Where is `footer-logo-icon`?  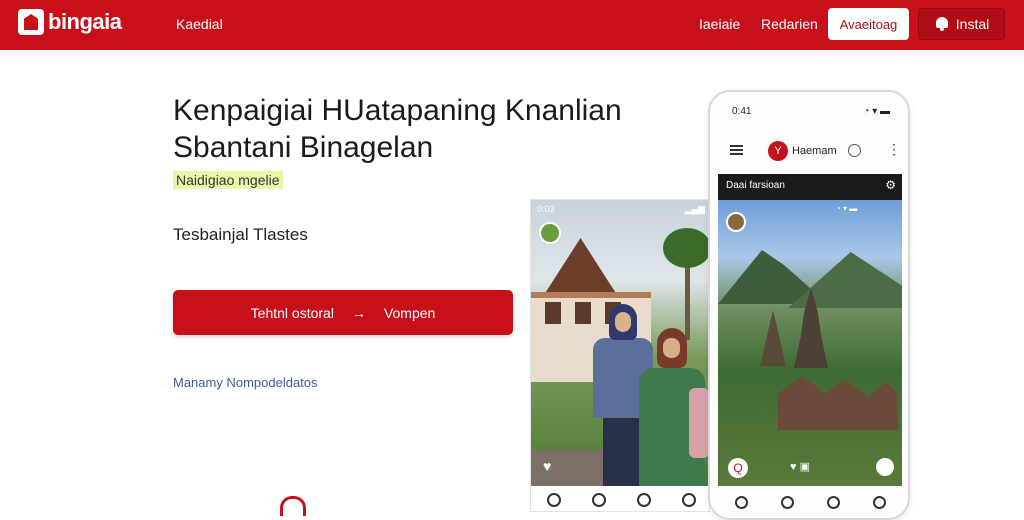
footer-logo-icon is located at coordinates (293, 506).